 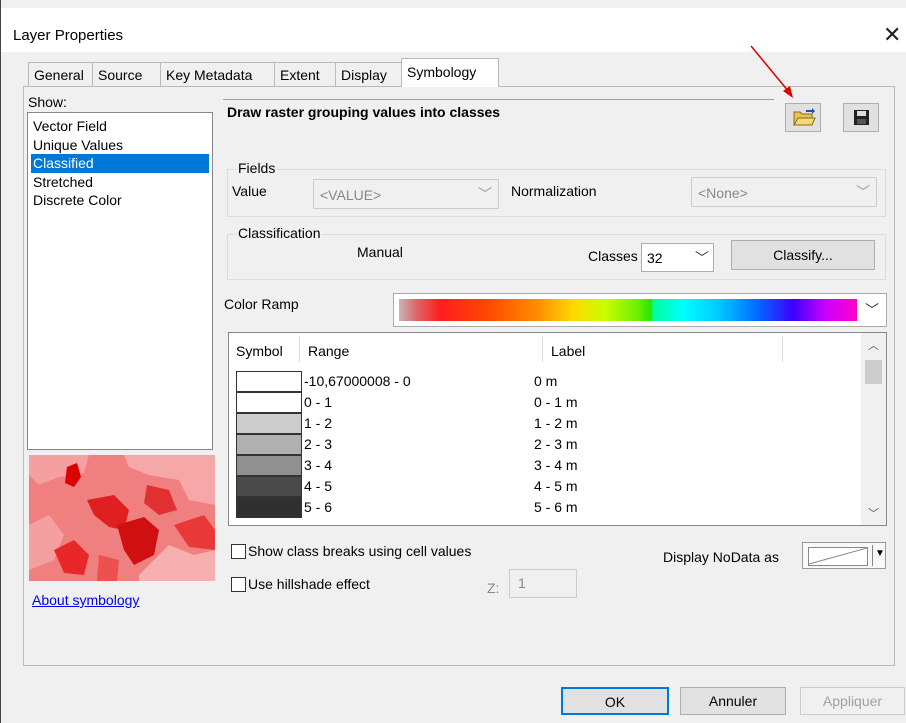 What do you see at coordinates (85, 600) in the screenshot?
I see `about-symbology-link: About symbology` at bounding box center [85, 600].